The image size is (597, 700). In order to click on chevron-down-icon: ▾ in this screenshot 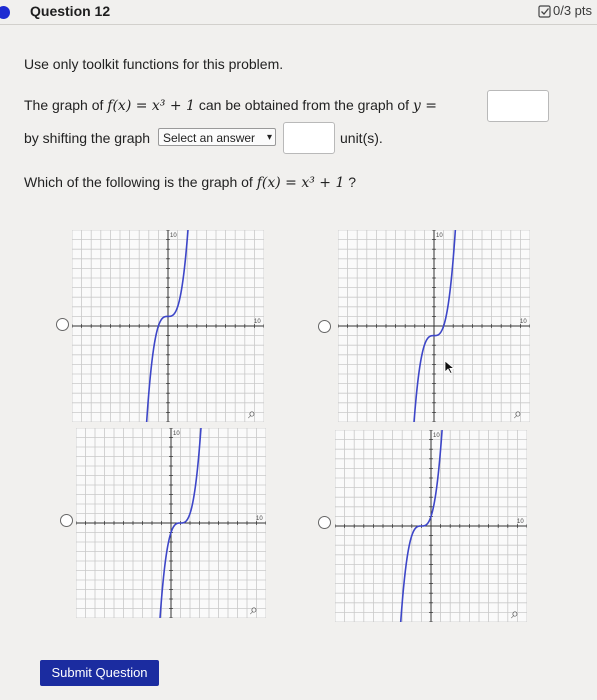, I will do `click(269, 137)`.